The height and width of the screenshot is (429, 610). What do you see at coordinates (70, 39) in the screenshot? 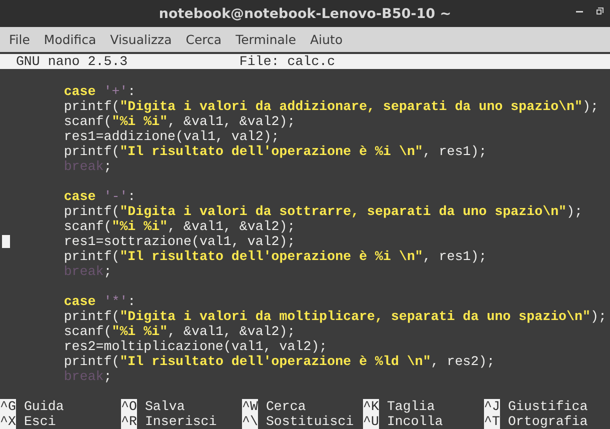
I see `menu-item: Modifica` at bounding box center [70, 39].